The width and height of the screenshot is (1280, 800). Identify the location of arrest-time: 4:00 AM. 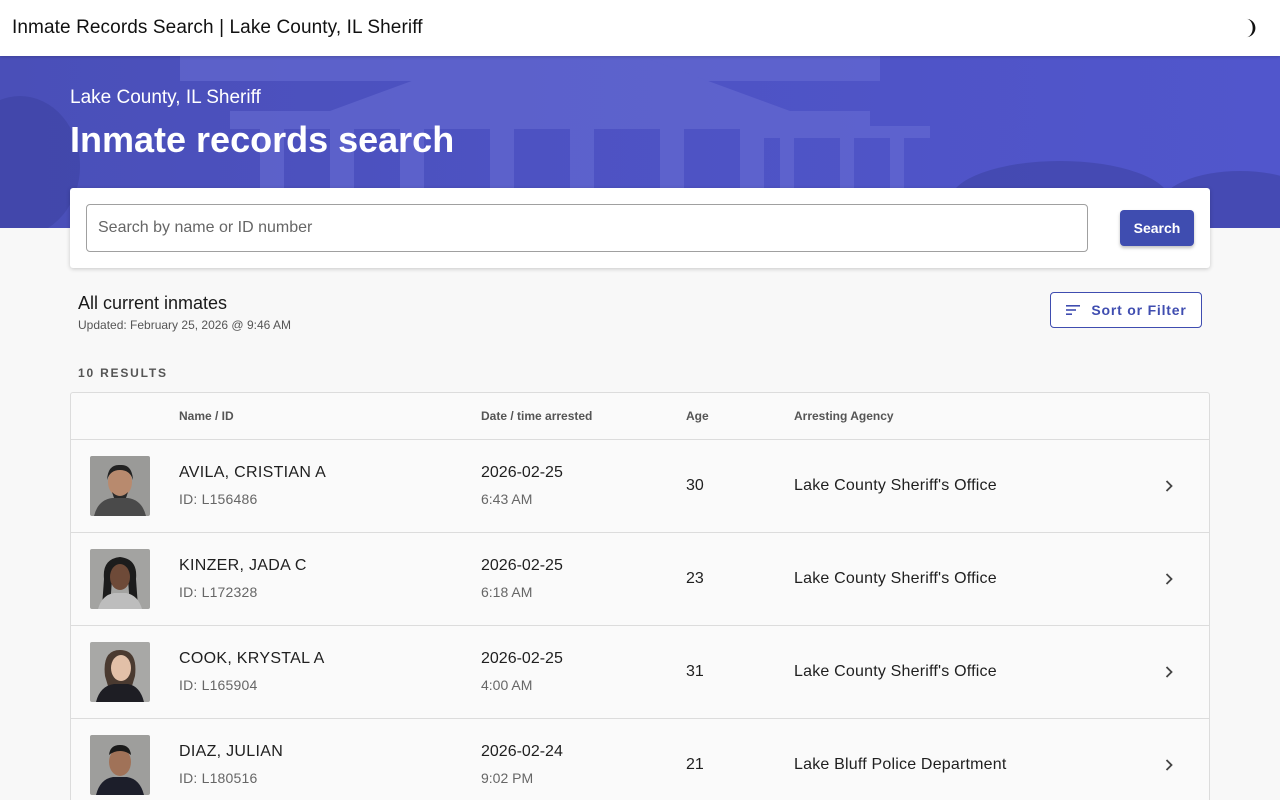
(507, 685).